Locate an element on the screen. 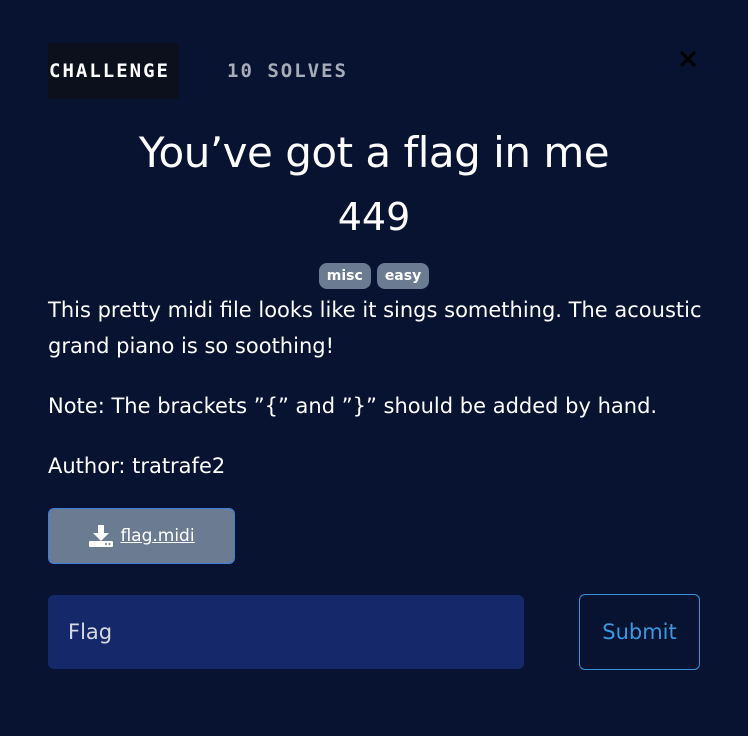 The image size is (748, 736). tab-solves: 10 SOLVES is located at coordinates (287, 71).